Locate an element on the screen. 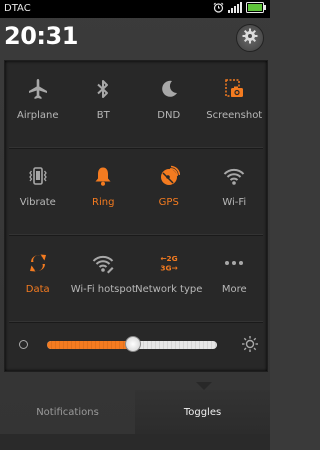 Image resolution: width=320 pixels, height=450 pixels. status-bar: DTAC is located at coordinates (135, 9).